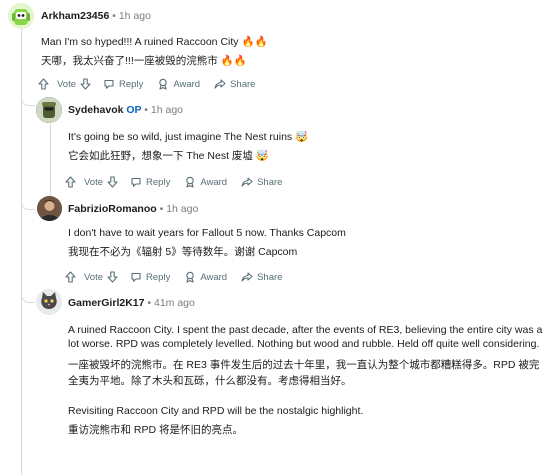 The height and width of the screenshot is (475, 550). I want to click on thread-elbow-gamergirl, so click(28, 296).